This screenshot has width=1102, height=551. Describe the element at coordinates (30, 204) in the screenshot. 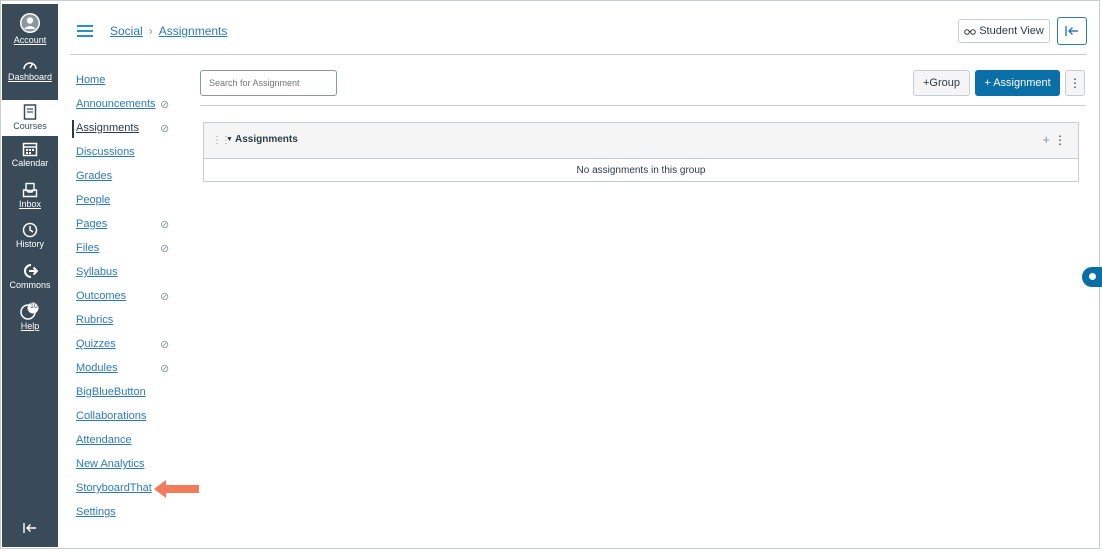

I see `global-nav-inbox-label: Inbox` at that location.